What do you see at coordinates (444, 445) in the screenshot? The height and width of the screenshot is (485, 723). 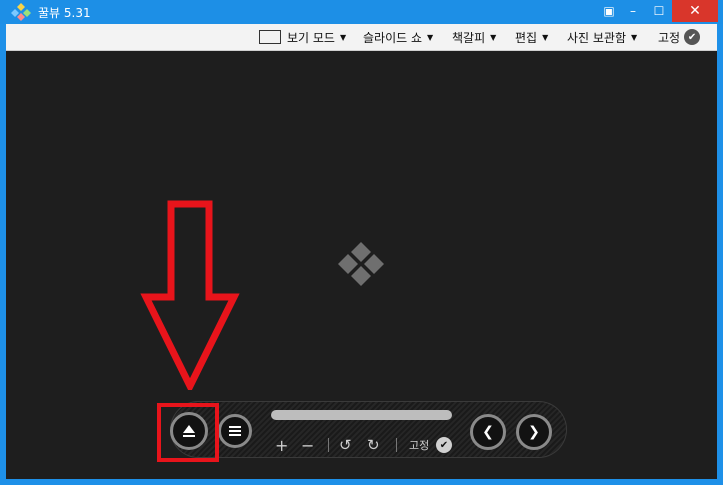 I see `pin-check-icon: ✔` at bounding box center [444, 445].